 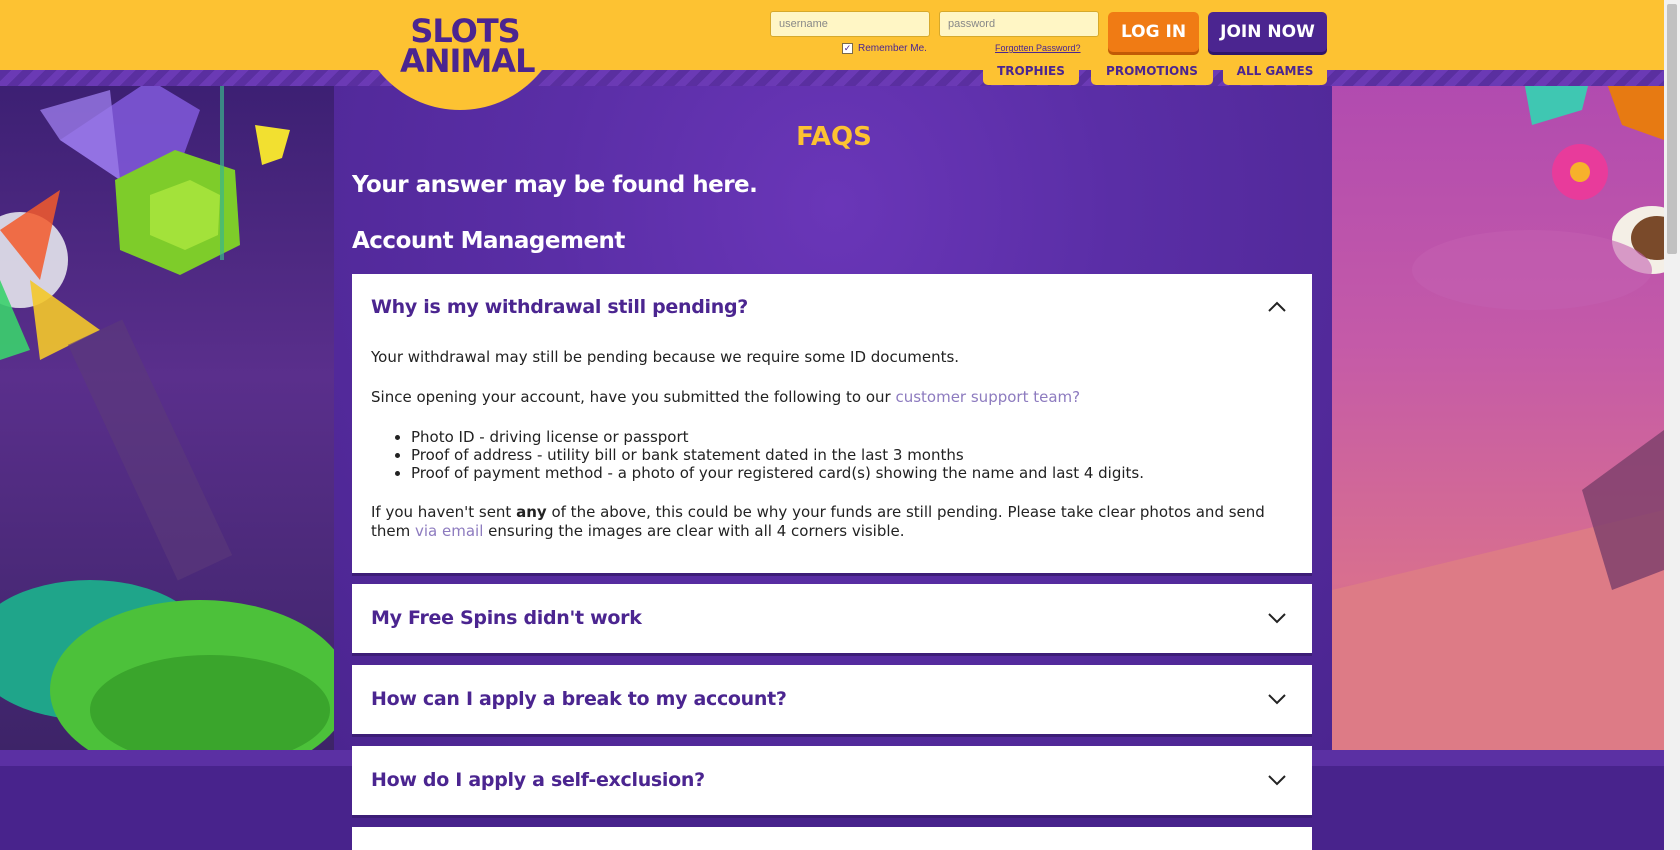 I want to click on answer-emphasis: any, so click(x=531, y=512).